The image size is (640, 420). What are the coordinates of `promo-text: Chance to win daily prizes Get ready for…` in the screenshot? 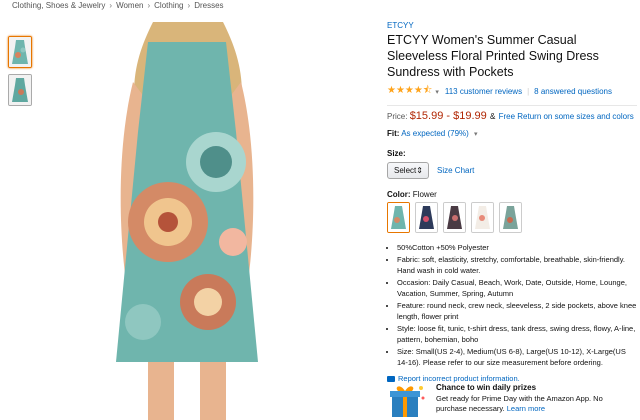 It's located at (519, 401).